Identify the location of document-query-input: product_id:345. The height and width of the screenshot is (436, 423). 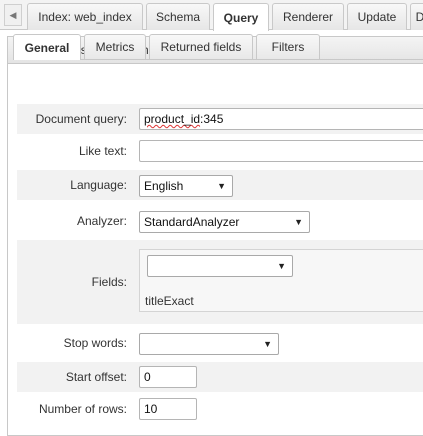
(281, 119).